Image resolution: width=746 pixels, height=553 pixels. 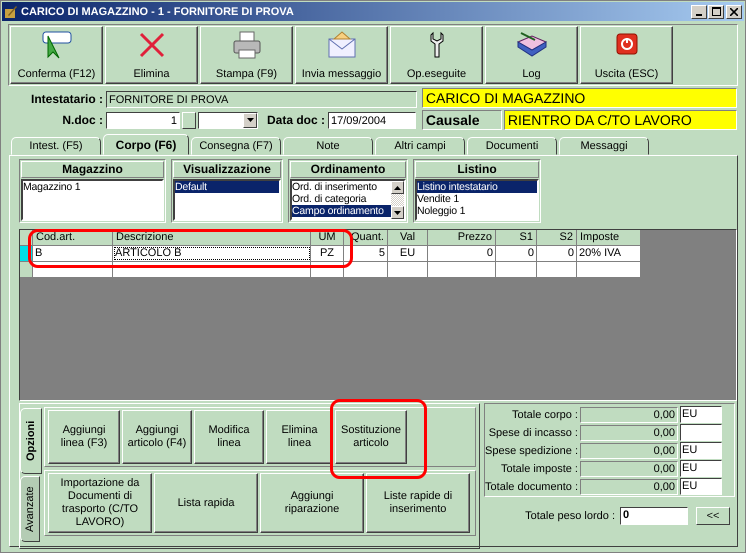 I want to click on column-header: S2, so click(x=557, y=237).